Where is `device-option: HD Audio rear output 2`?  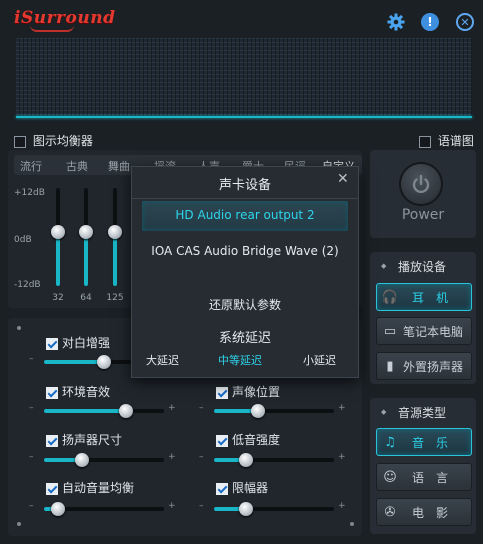
device-option: HD Audio rear output 2 is located at coordinates (245, 215).